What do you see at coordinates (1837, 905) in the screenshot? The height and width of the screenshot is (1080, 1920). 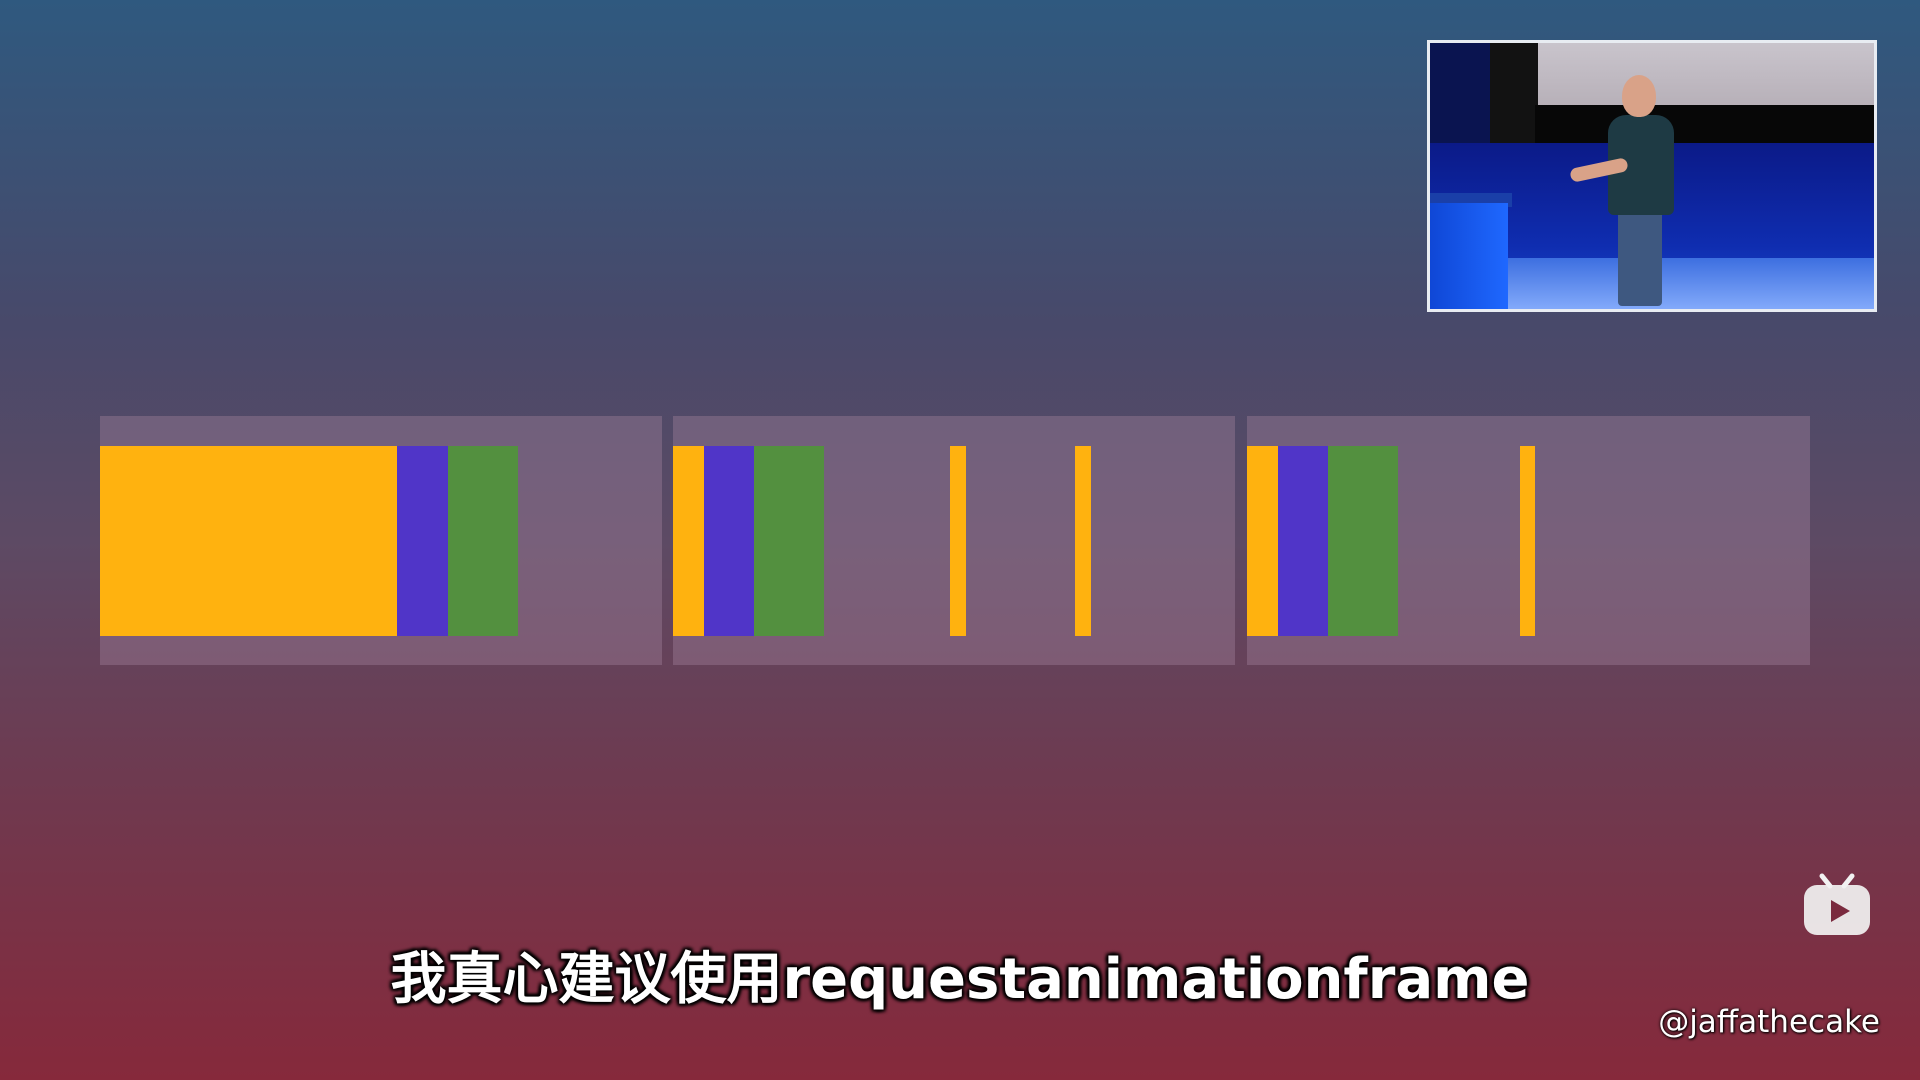 I see `play-tv-icon` at bounding box center [1837, 905].